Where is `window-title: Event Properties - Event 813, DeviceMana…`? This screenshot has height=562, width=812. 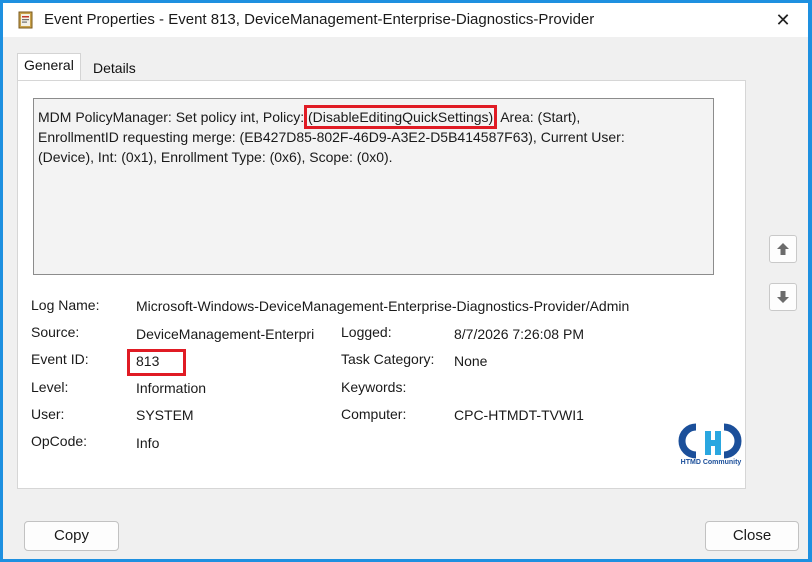 window-title: Event Properties - Event 813, DeviceMana… is located at coordinates (319, 19).